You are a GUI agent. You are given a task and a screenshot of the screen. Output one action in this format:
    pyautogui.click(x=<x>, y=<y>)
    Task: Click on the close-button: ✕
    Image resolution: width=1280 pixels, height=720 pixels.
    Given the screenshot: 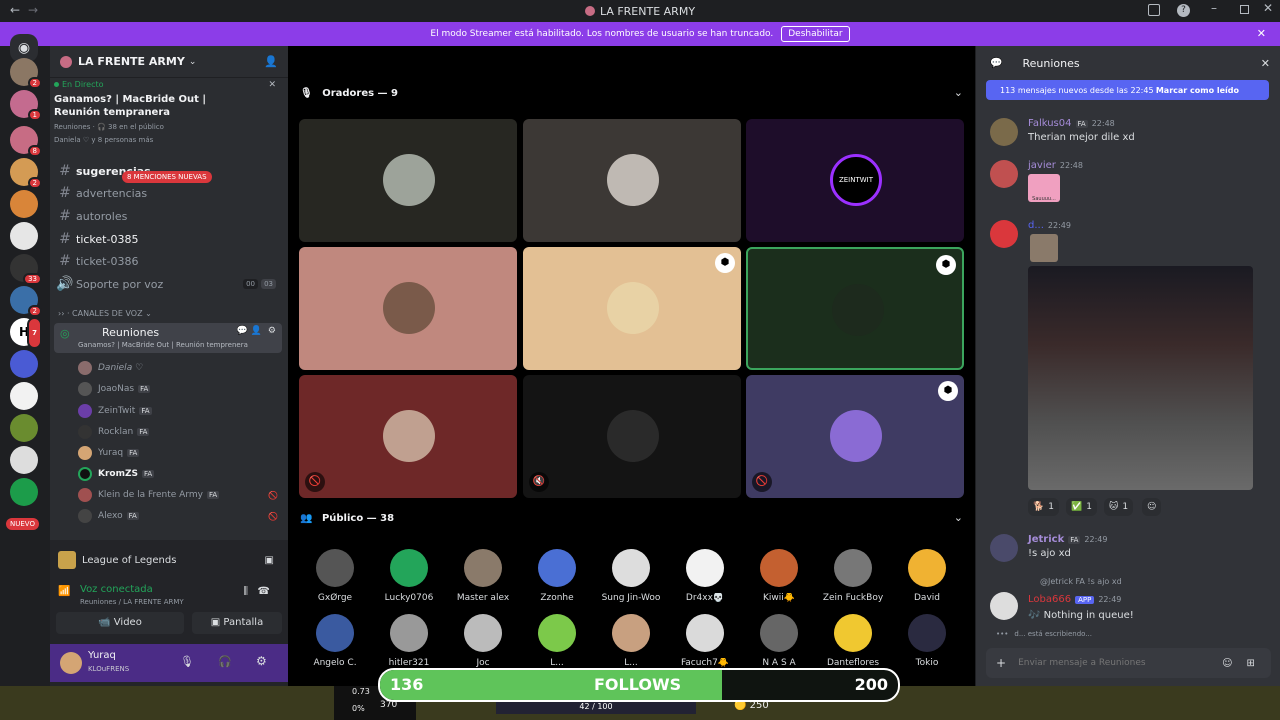 What is the action you would take?
    pyautogui.click(x=1268, y=8)
    